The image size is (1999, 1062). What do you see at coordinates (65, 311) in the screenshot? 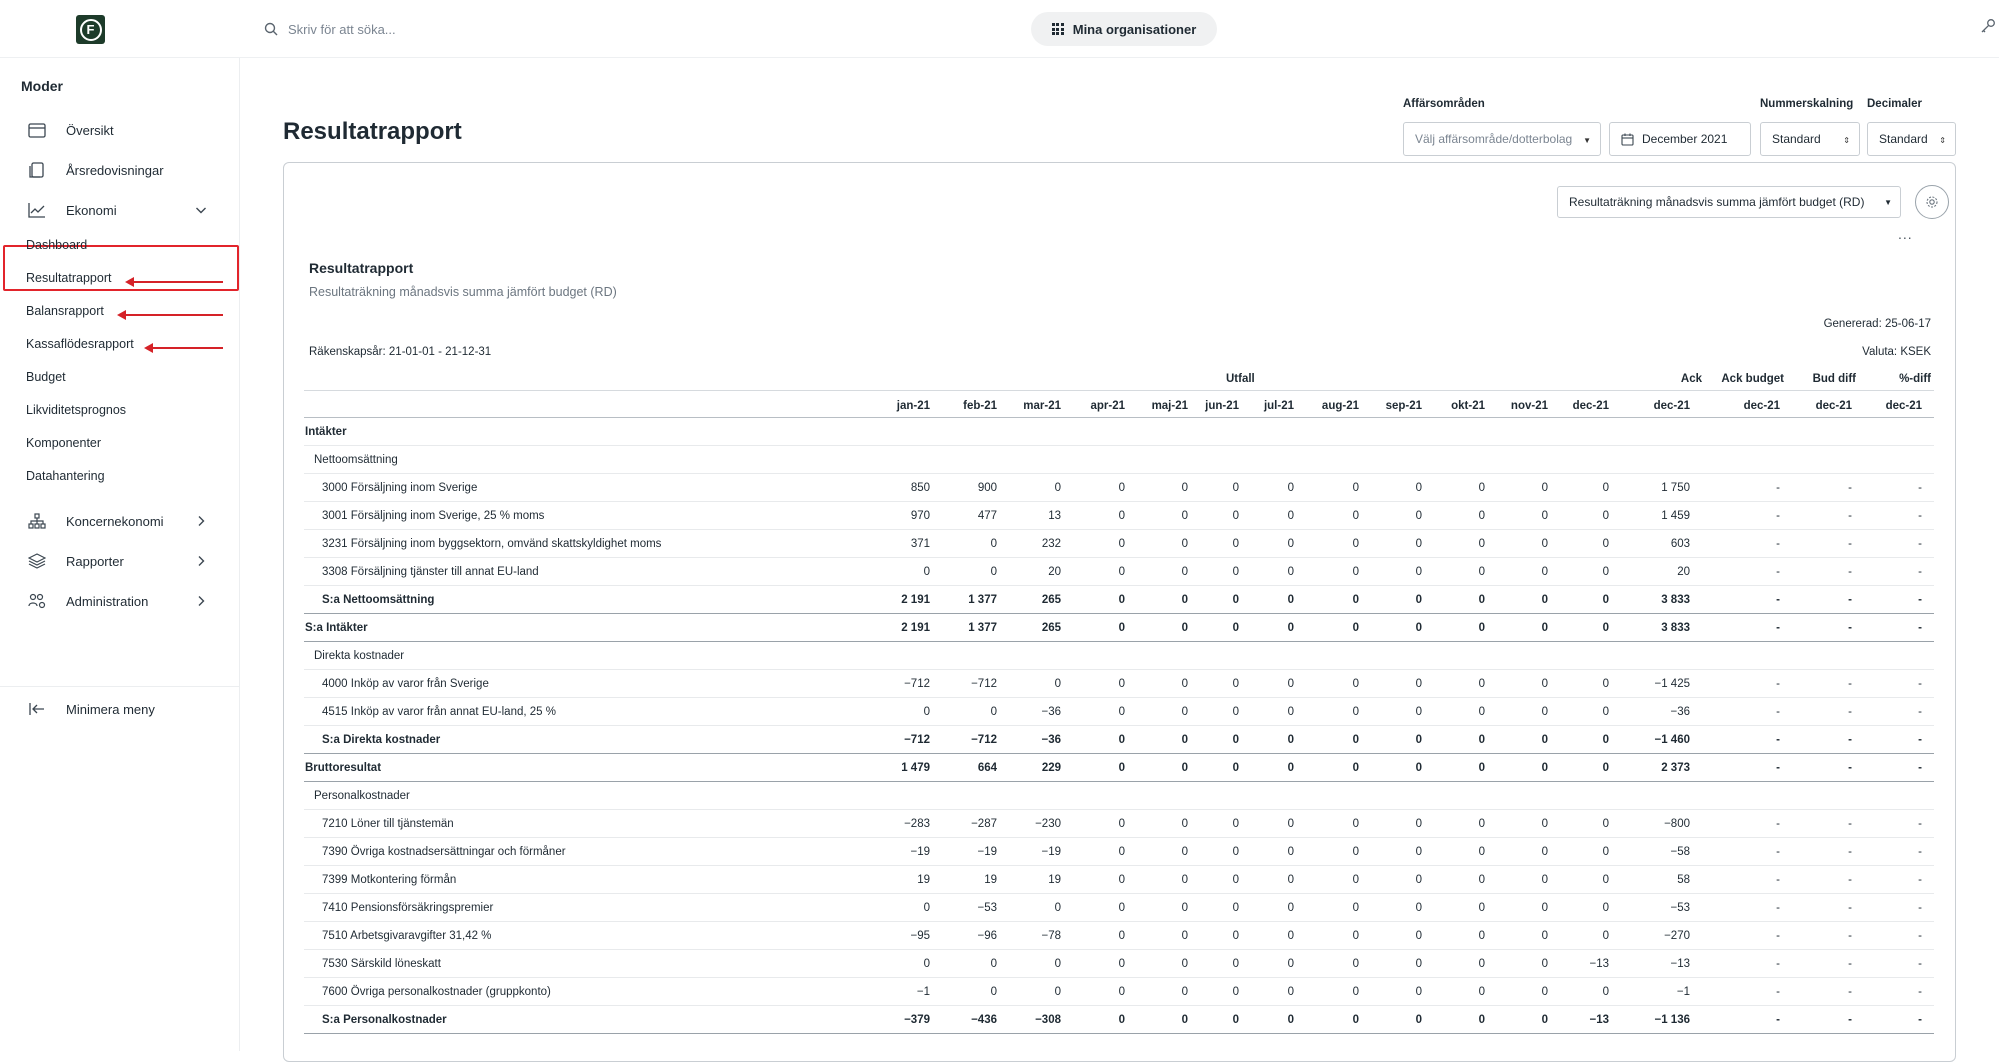
I see `sidebar-subitem-balansrapport: Balansrapport` at bounding box center [65, 311].